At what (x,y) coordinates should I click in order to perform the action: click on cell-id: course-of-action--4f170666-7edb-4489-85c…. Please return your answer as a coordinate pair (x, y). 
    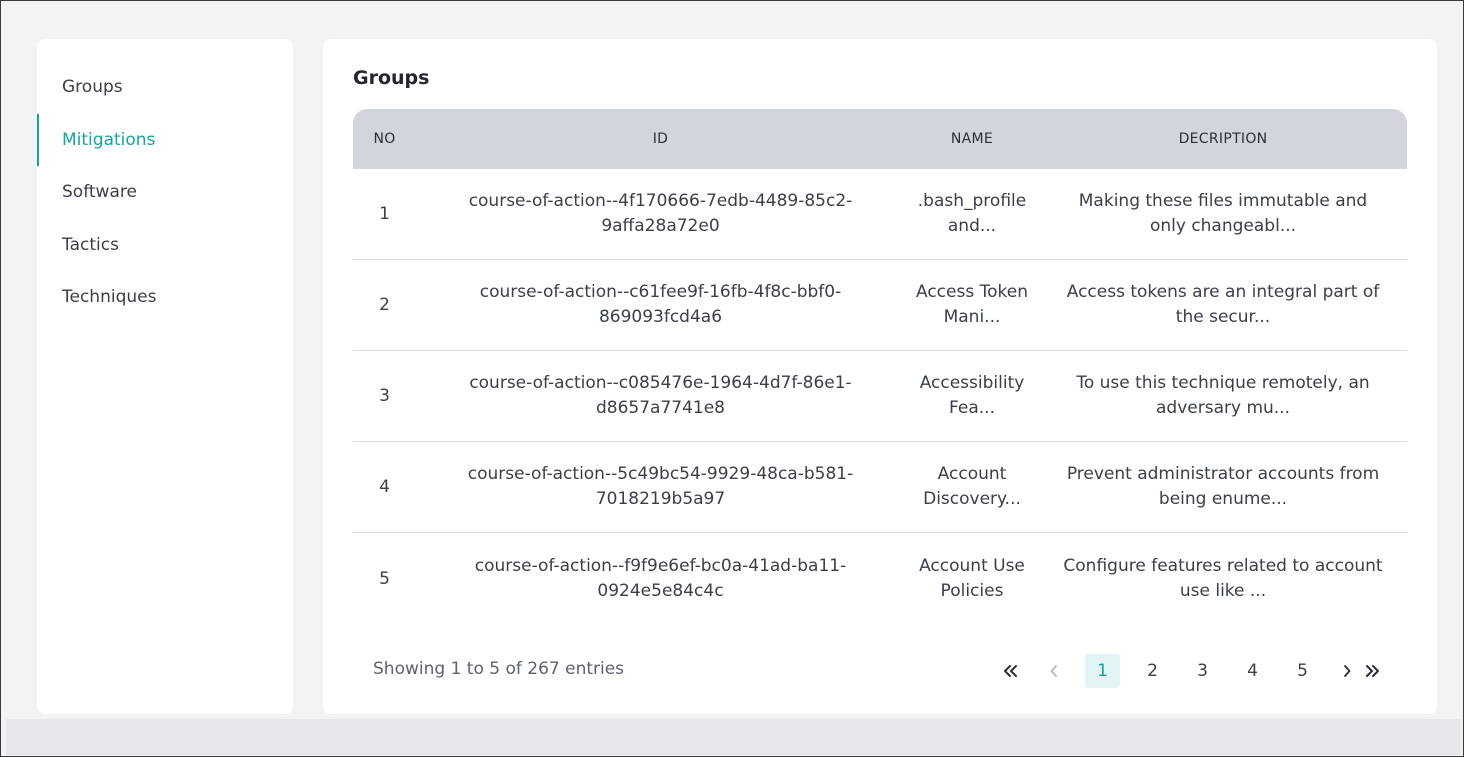
    Looking at the image, I should click on (660, 213).